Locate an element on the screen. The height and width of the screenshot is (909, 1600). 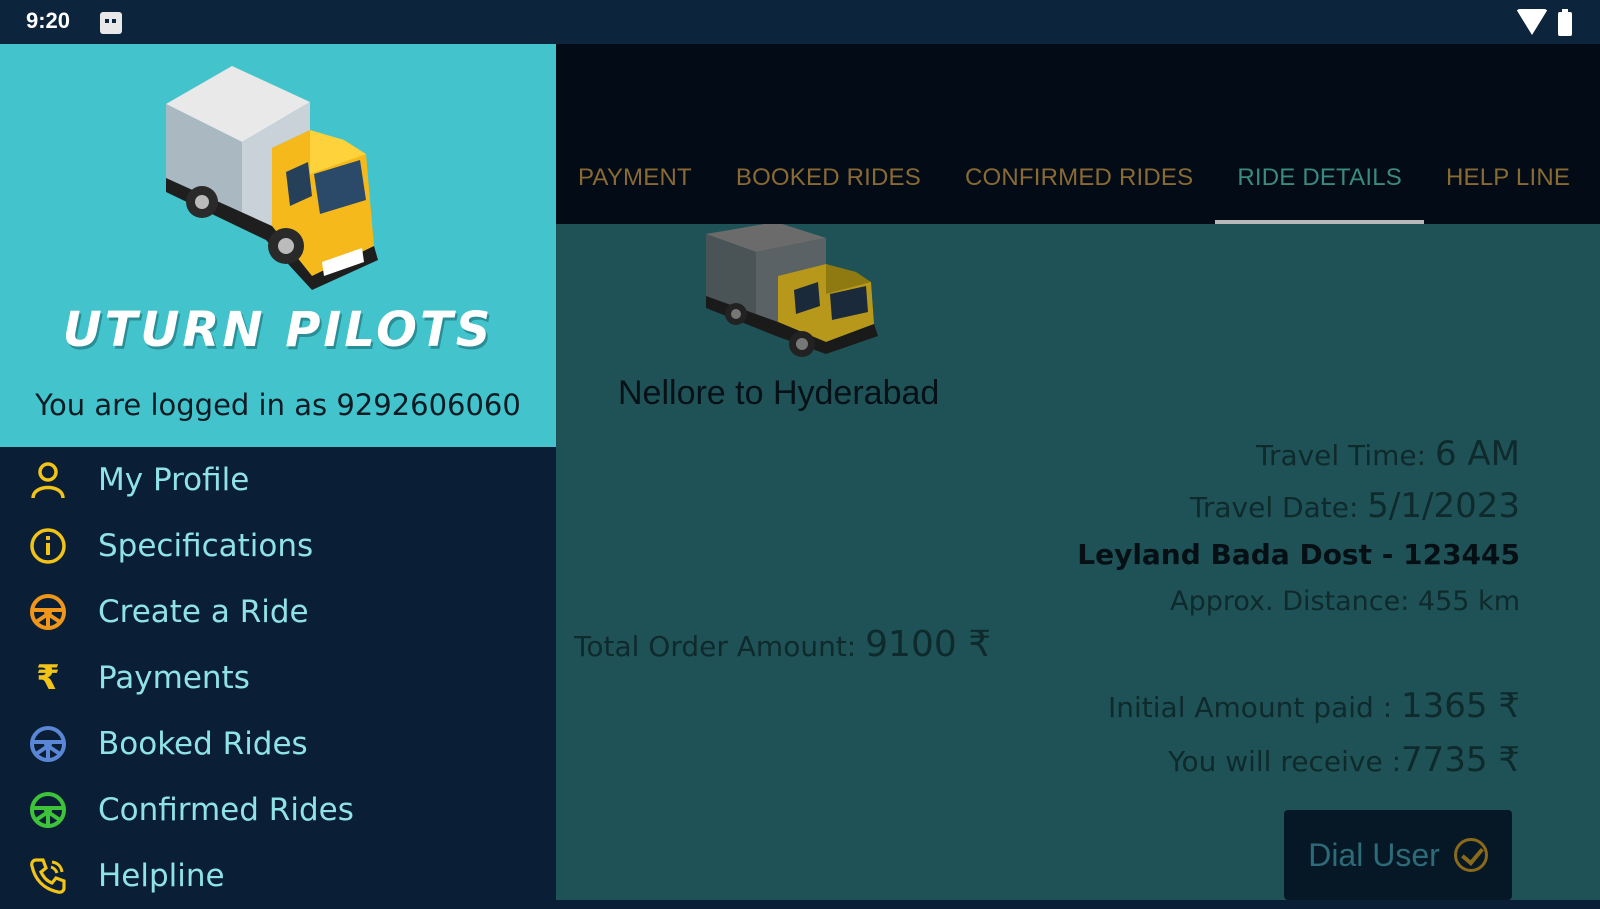
menu-item-booked-rides: Booked Rides is located at coordinates (278, 744).